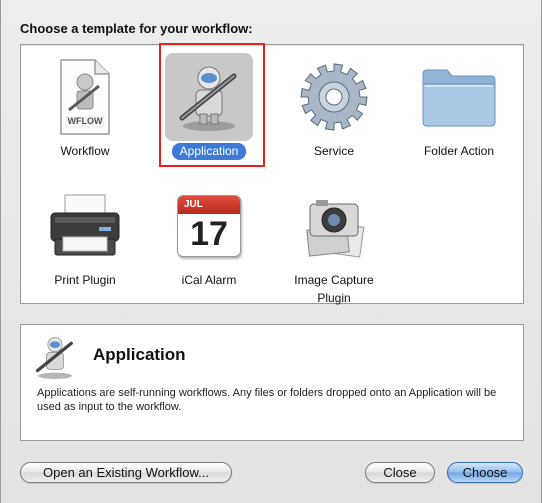 The height and width of the screenshot is (503, 542). Describe the element at coordinates (85, 121) in the screenshot. I see `wflow-badge: WFLOW` at that location.